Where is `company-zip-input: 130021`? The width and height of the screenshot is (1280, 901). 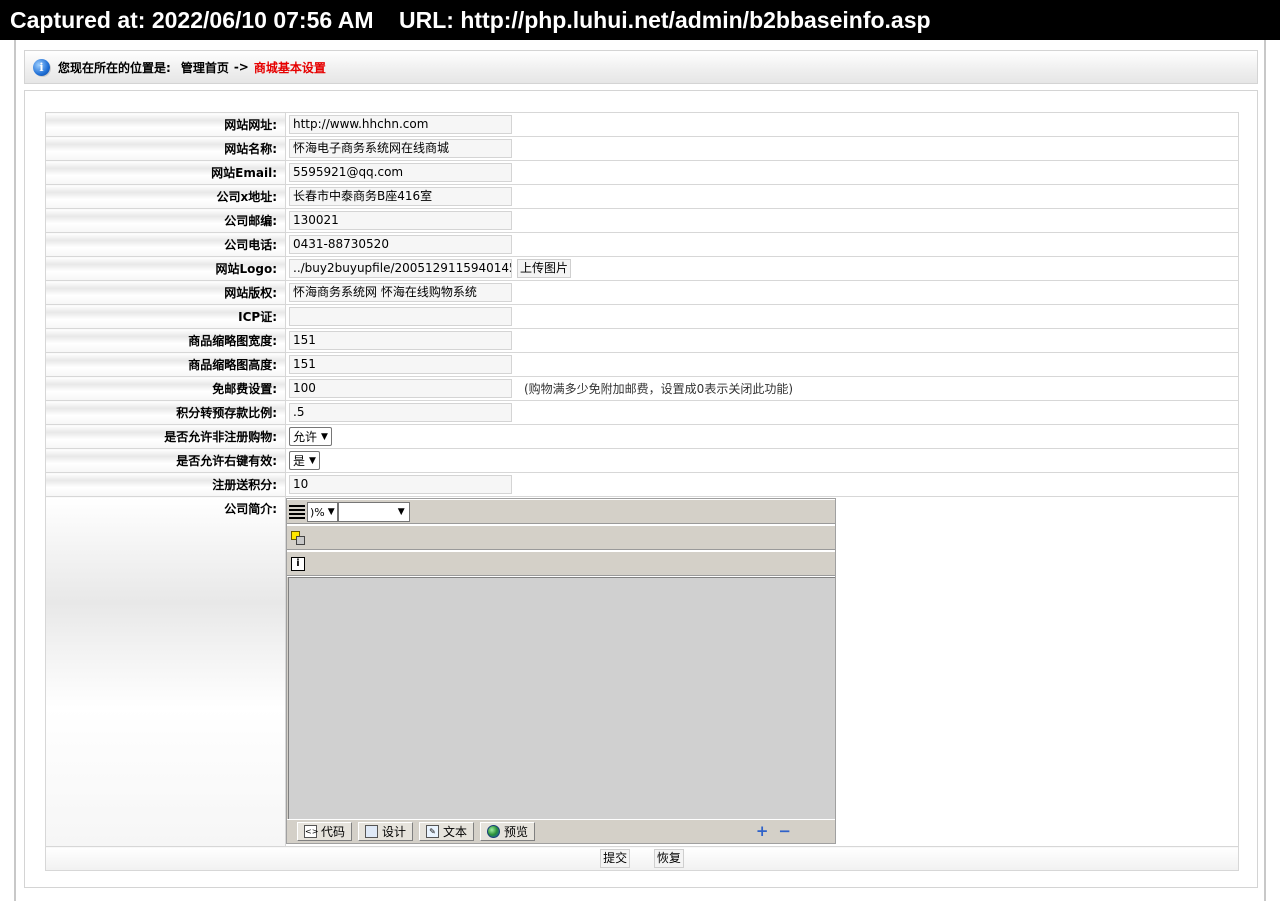 company-zip-input: 130021 is located at coordinates (400, 220).